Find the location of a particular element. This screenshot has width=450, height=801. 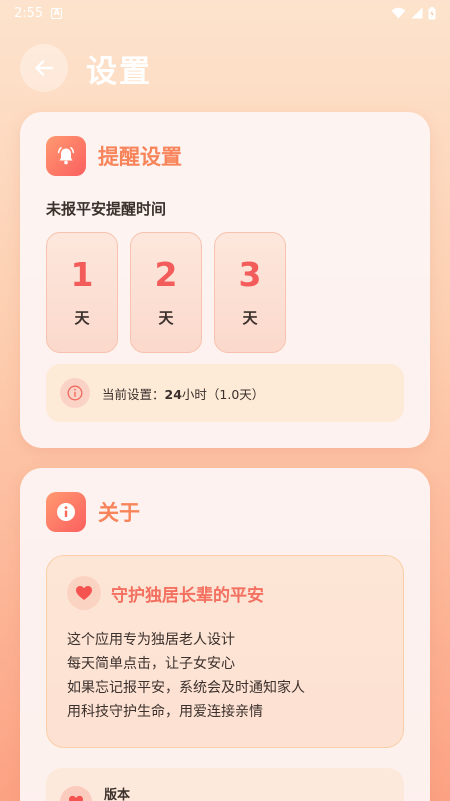

mission-line: 用科技守护生命，用爱连接亲情 is located at coordinates (165, 712).